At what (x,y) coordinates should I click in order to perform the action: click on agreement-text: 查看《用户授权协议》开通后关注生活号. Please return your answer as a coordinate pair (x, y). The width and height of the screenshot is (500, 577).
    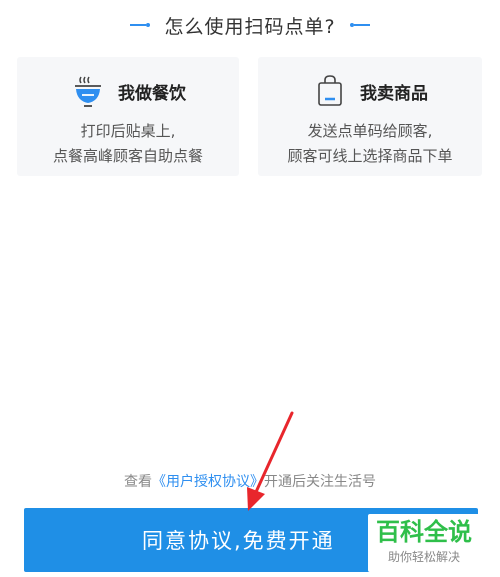
    Looking at the image, I should click on (250, 481).